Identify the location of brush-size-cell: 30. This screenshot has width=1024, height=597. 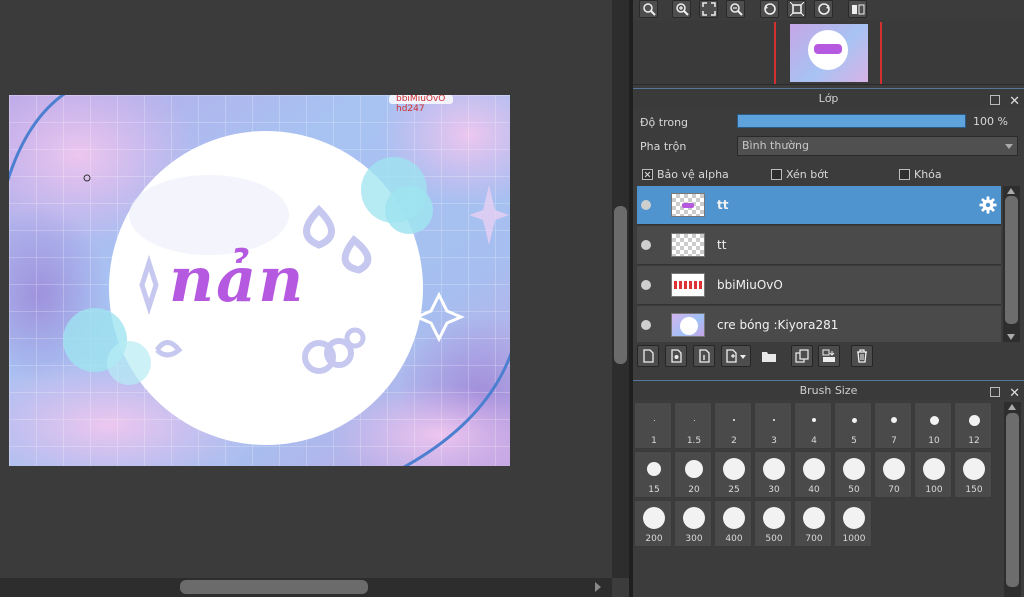
(773, 474).